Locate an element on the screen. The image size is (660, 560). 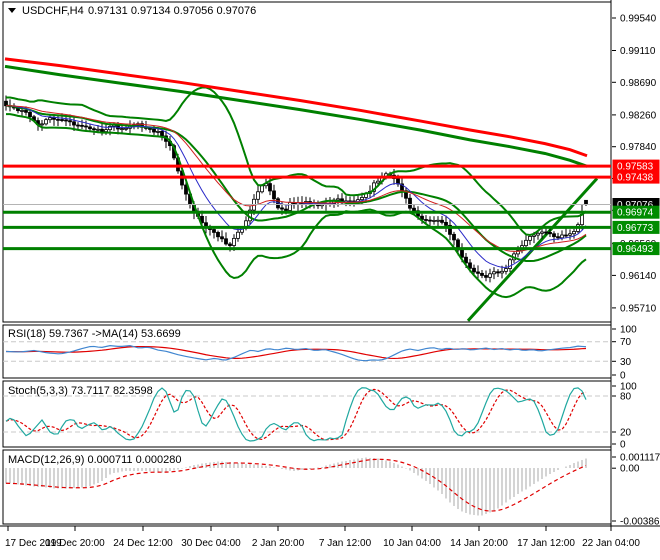
macd-axis-label: -0.003866 is located at coordinates (640, 522).